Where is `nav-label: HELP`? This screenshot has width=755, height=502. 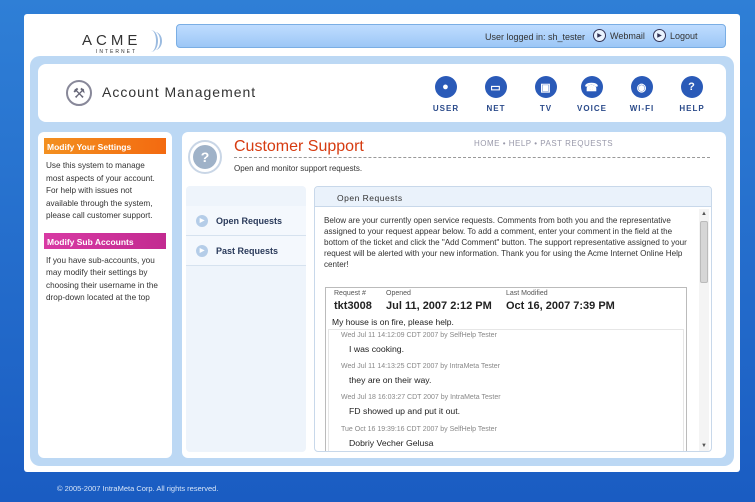 nav-label: HELP is located at coordinates (692, 108).